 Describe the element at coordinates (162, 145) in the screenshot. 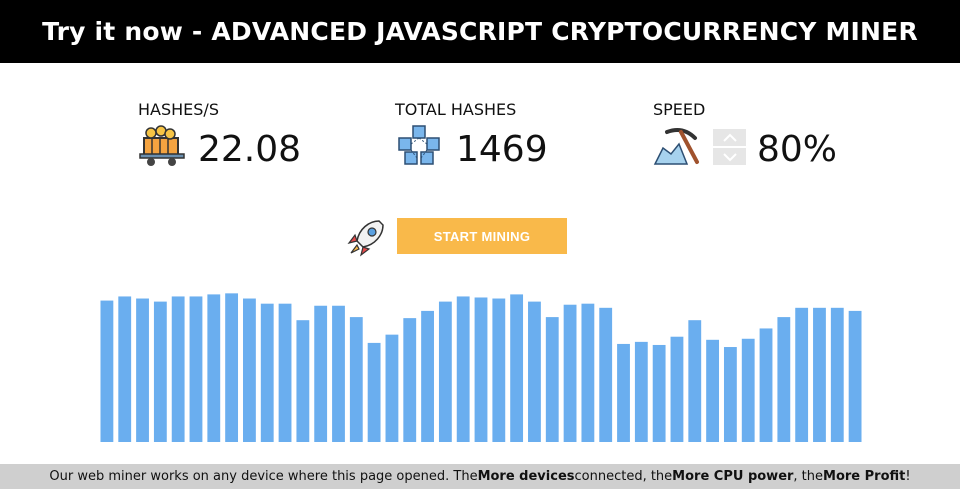

I see `mining-cart-icon` at that location.